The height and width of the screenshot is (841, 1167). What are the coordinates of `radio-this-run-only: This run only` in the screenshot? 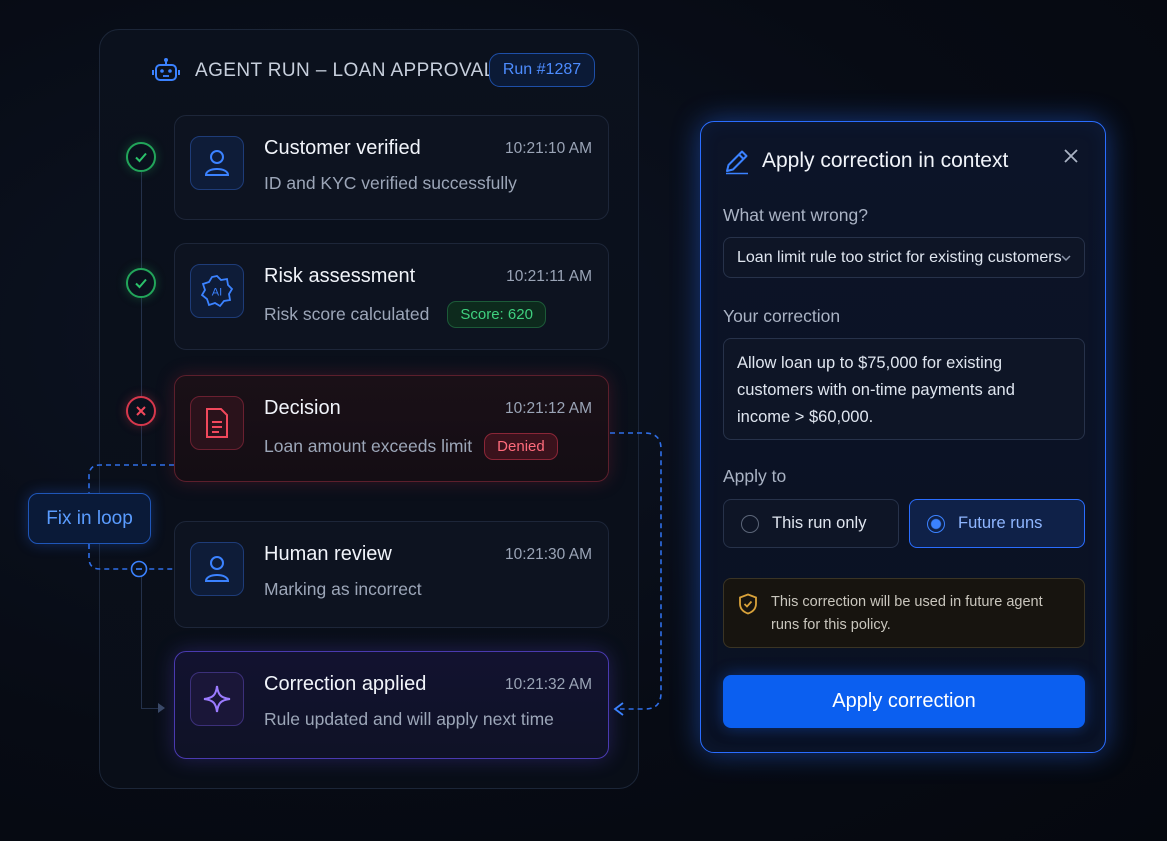 It's located at (811, 523).